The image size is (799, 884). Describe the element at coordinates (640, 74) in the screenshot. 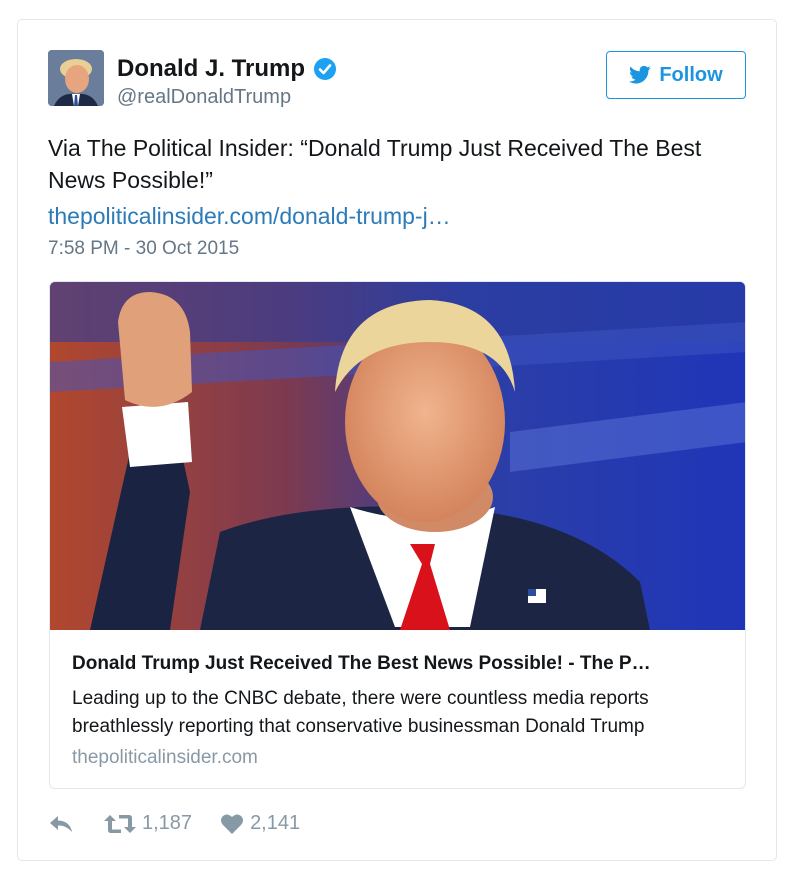

I see `twitter-bird-icon` at that location.